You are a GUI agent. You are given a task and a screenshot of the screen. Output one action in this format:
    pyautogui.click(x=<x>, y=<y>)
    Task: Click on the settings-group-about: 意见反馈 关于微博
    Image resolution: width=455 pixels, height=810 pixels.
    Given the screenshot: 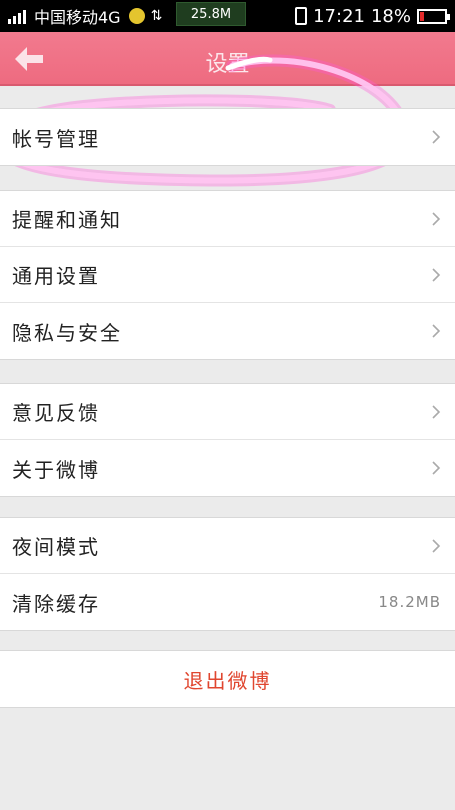 What is the action you would take?
    pyautogui.click(x=227, y=440)
    